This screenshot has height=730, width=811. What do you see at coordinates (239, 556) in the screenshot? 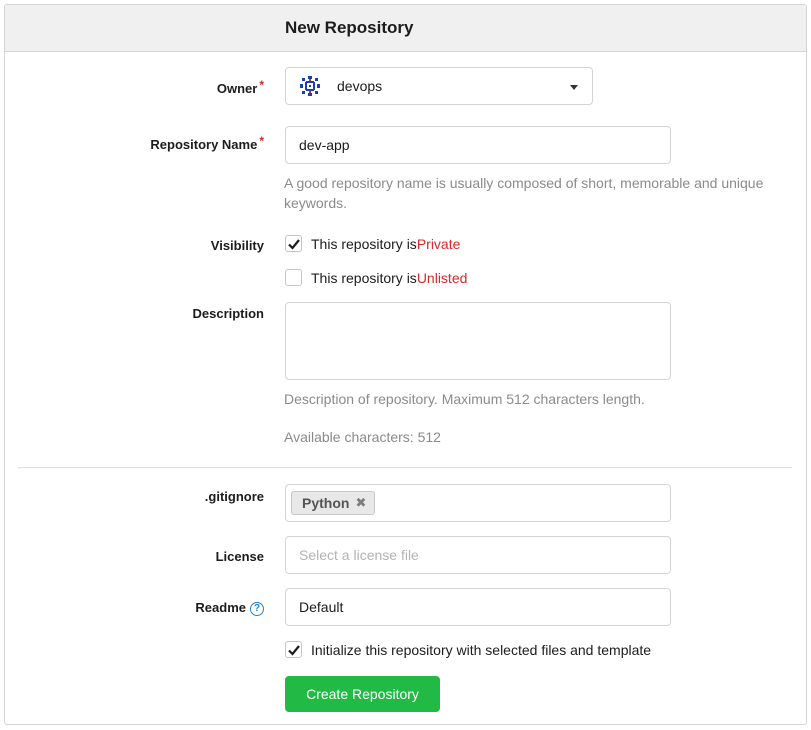
I see `license-label: License` at bounding box center [239, 556].